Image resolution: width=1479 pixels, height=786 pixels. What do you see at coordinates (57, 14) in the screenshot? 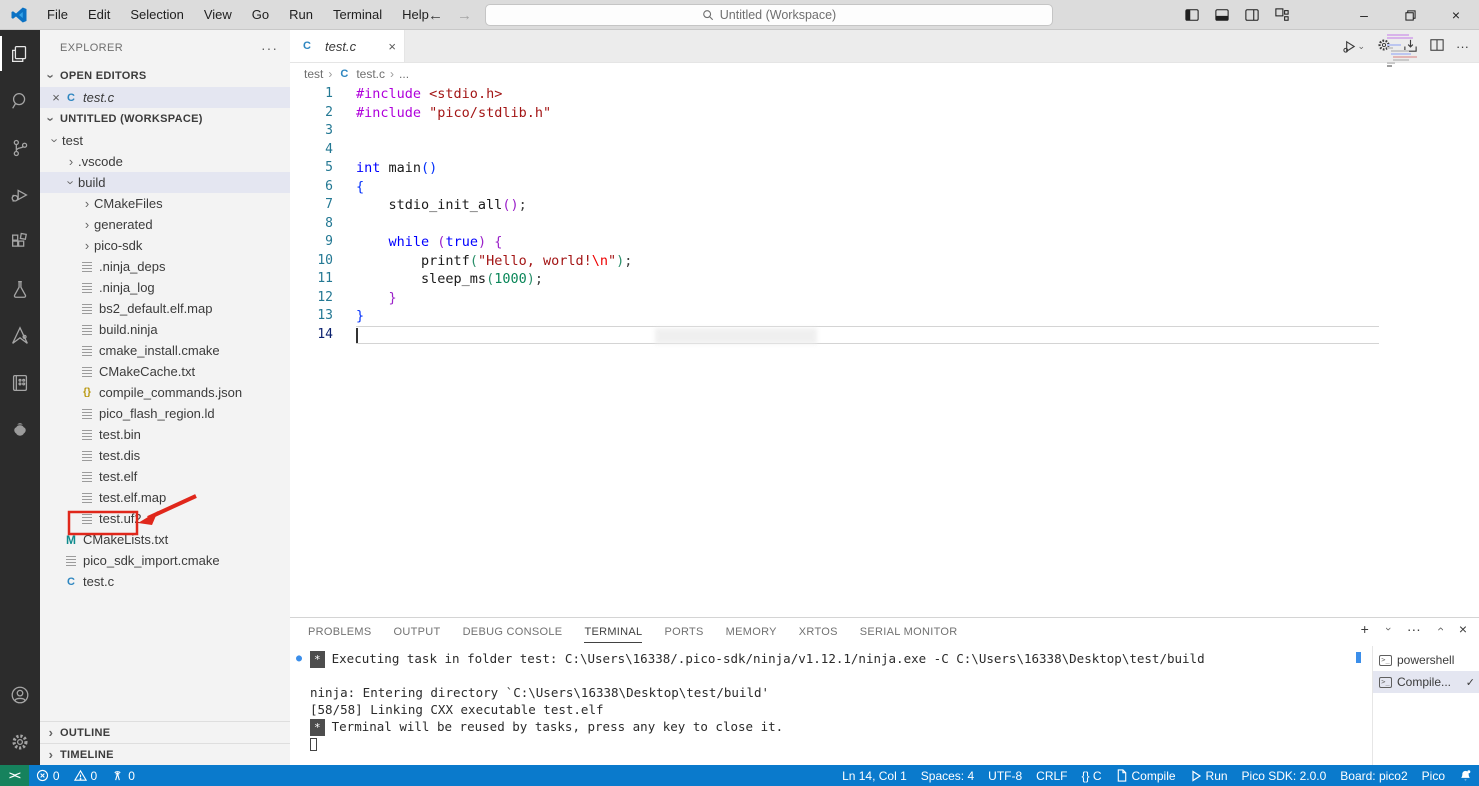
I see `menu-file: File` at bounding box center [57, 14].